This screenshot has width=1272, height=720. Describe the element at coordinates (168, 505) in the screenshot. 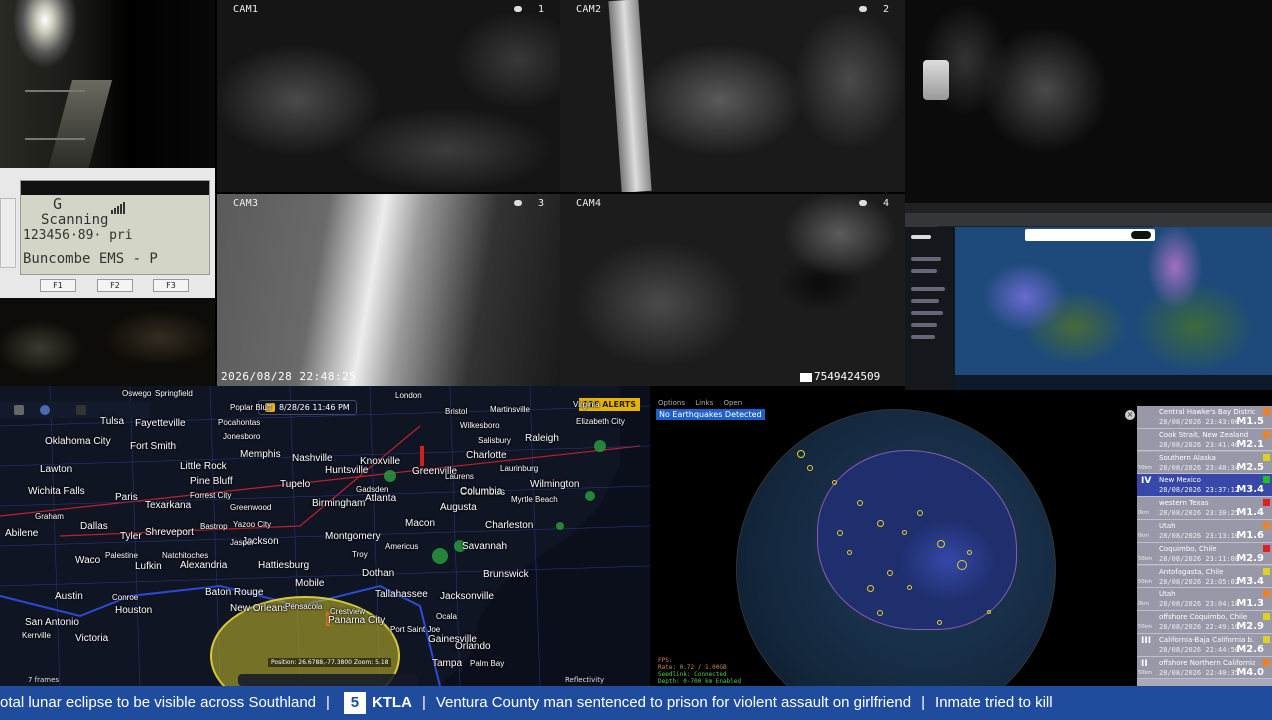

I see `city-label: Texarkana` at that location.